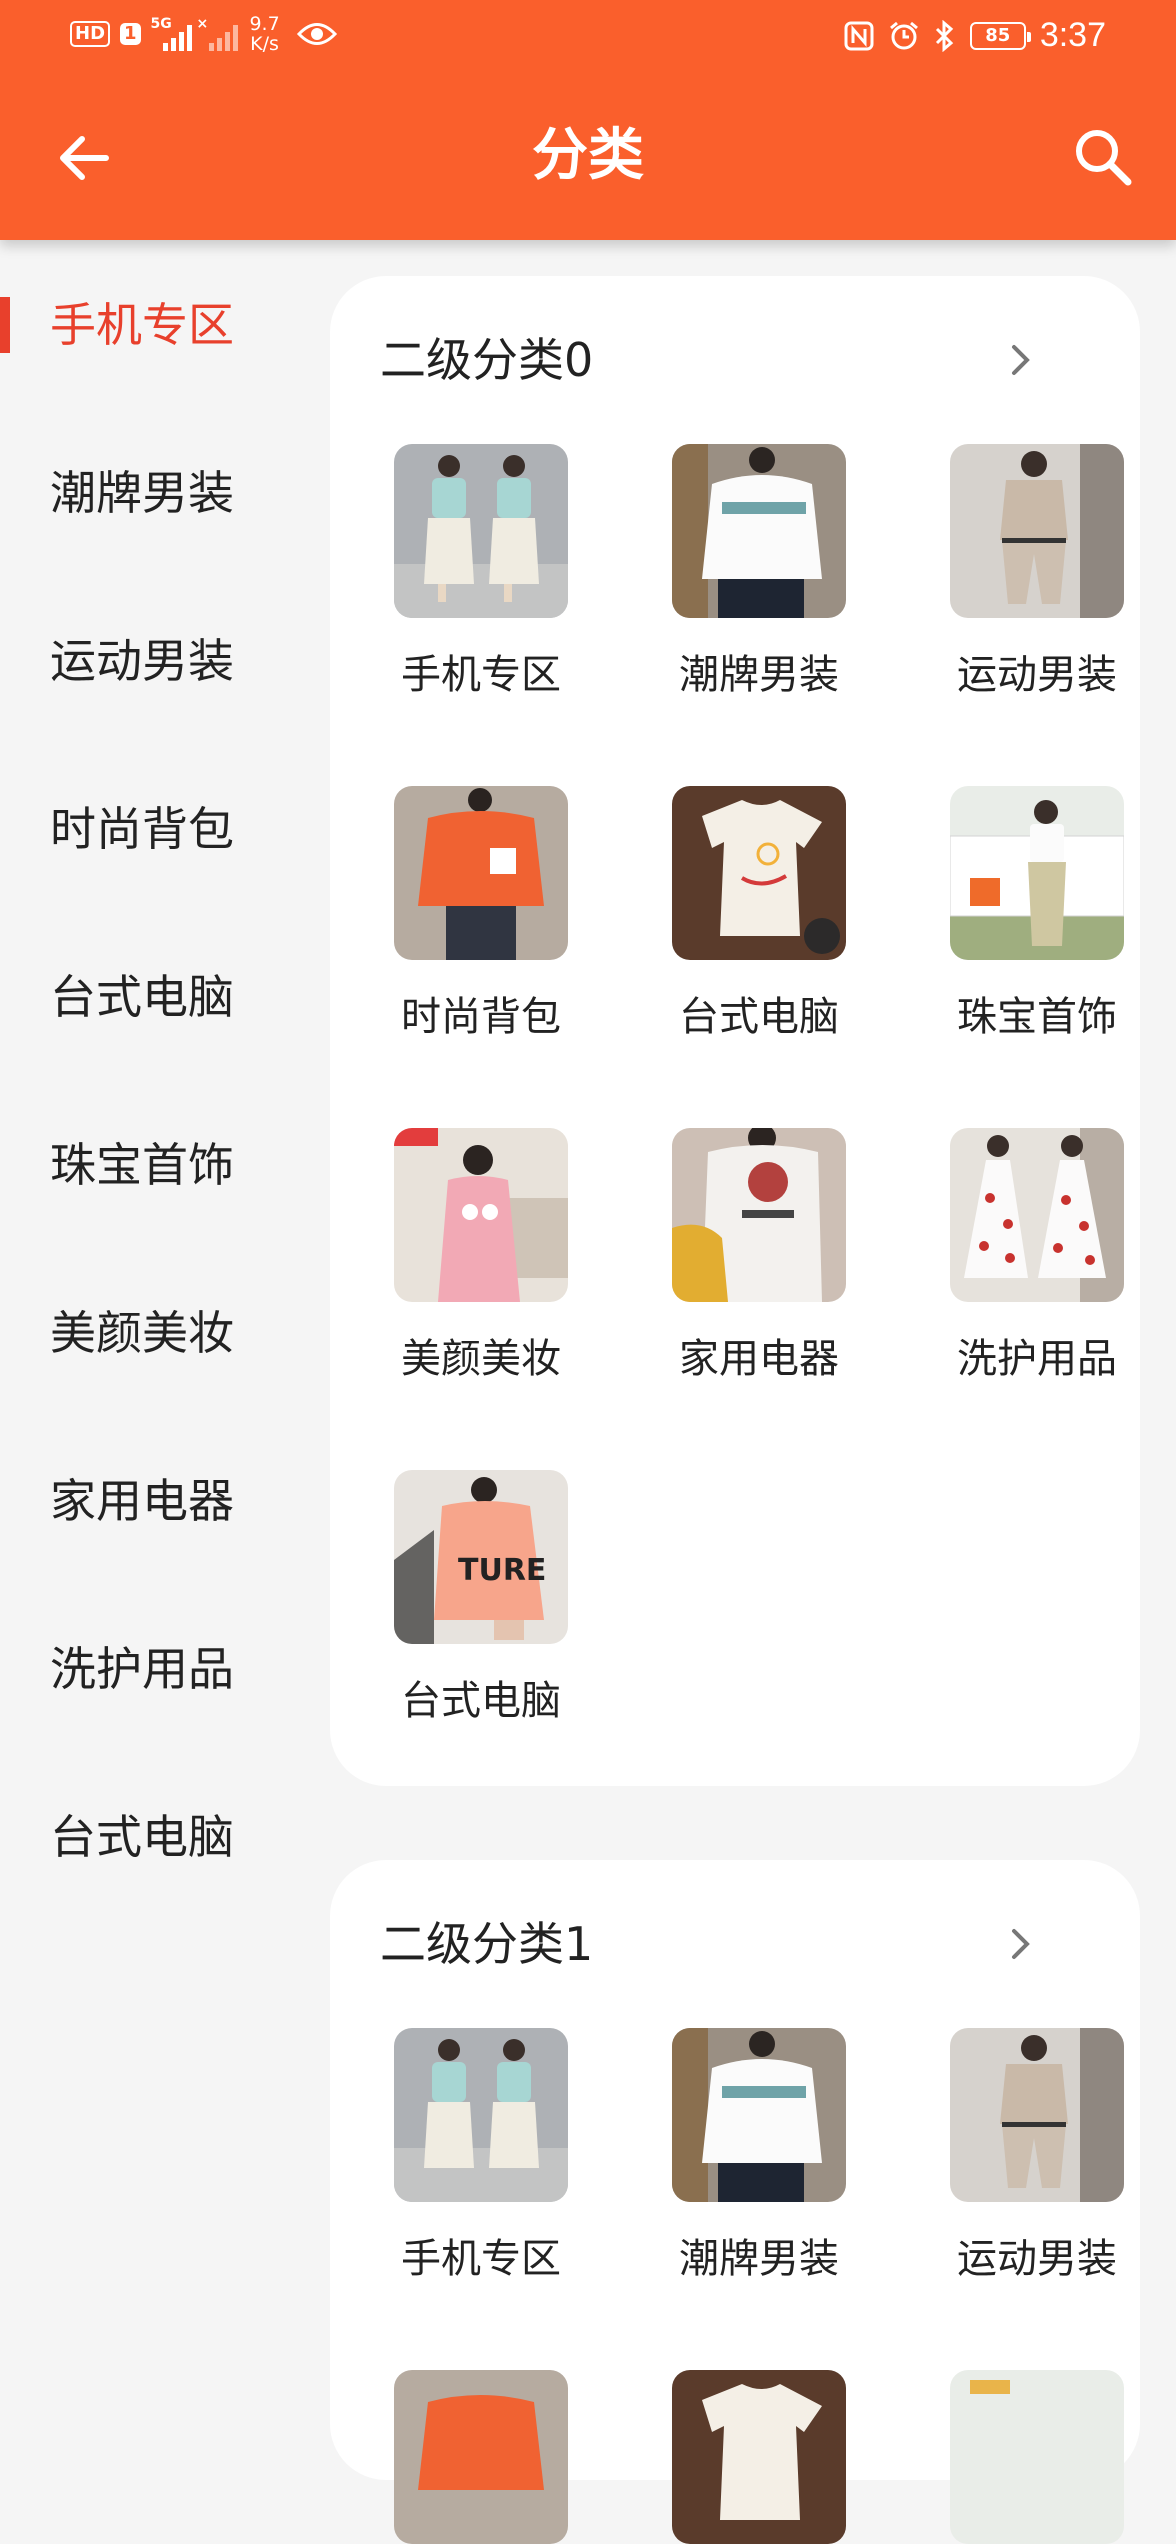 Image resolution: width=1176 pixels, height=2544 pixels. Describe the element at coordinates (944, 35) in the screenshot. I see `bluetooth-icon` at that location.